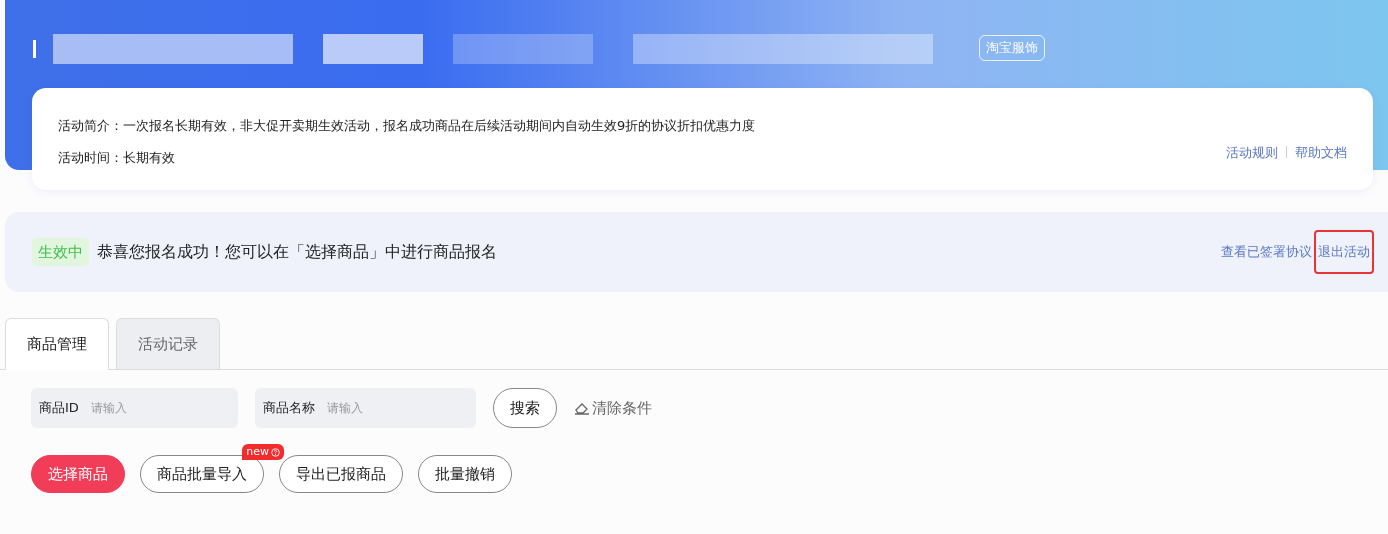 The height and width of the screenshot is (534, 1388). I want to click on filter-field: 商品名称 请输入, so click(365, 408).